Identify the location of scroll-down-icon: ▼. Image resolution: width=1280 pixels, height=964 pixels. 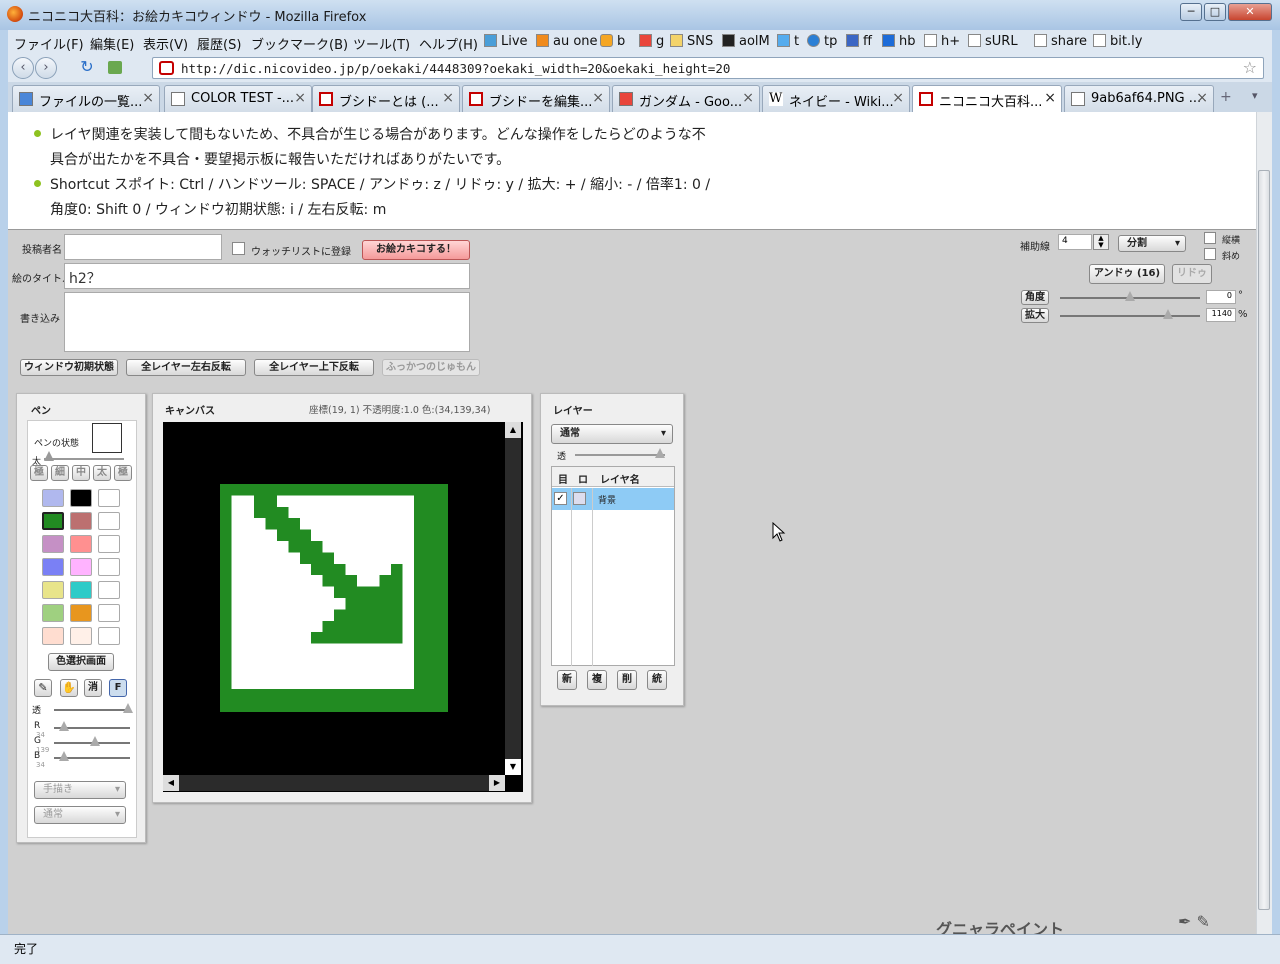
(513, 767).